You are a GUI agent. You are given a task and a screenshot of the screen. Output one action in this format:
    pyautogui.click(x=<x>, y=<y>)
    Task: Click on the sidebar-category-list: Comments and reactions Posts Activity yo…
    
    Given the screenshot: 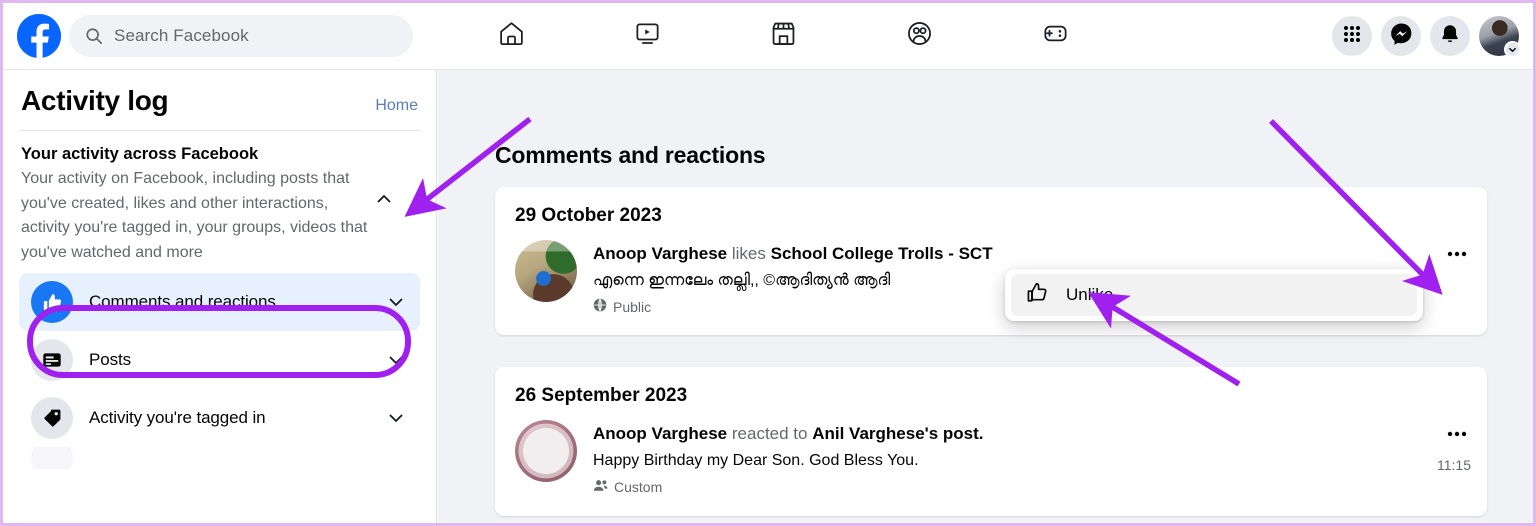 What is the action you would take?
    pyautogui.click(x=219, y=371)
    